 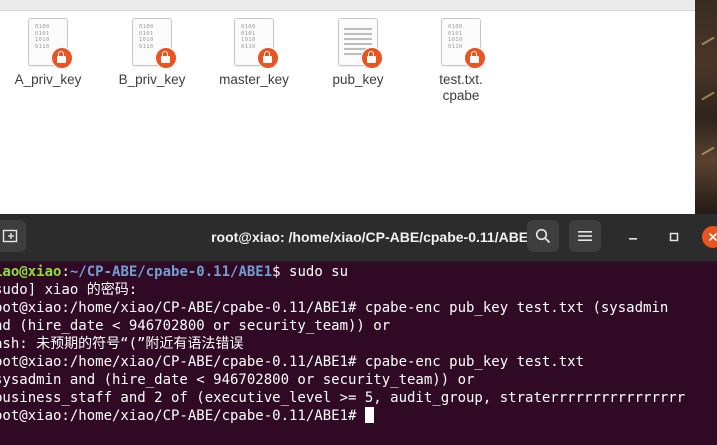 I want to click on prompt-user: iao@xiao, so click(x=31, y=272).